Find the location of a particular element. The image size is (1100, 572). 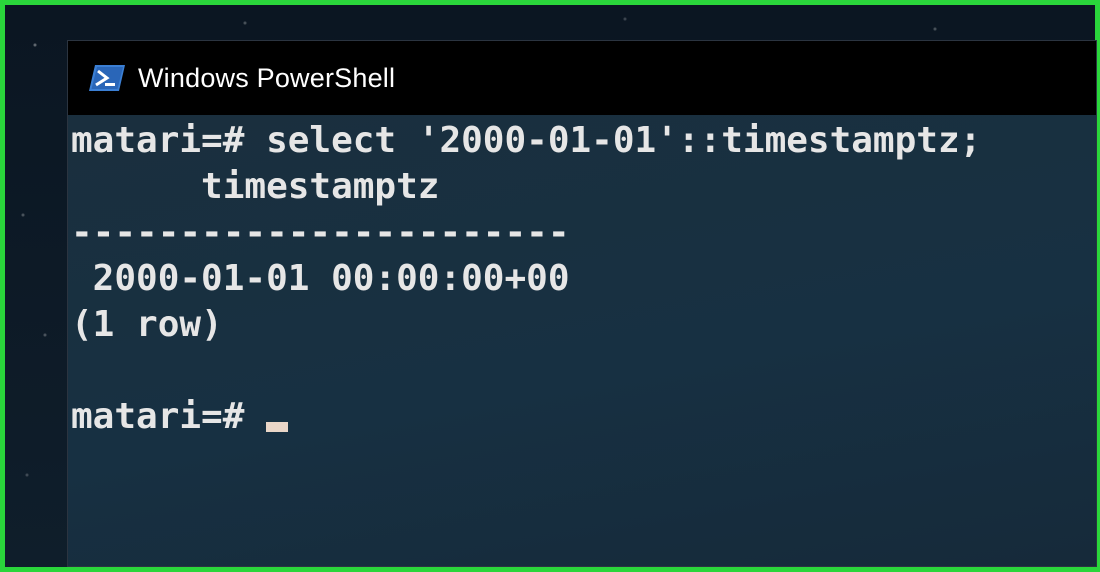

window-title: Windows PowerShell is located at coordinates (267, 77).